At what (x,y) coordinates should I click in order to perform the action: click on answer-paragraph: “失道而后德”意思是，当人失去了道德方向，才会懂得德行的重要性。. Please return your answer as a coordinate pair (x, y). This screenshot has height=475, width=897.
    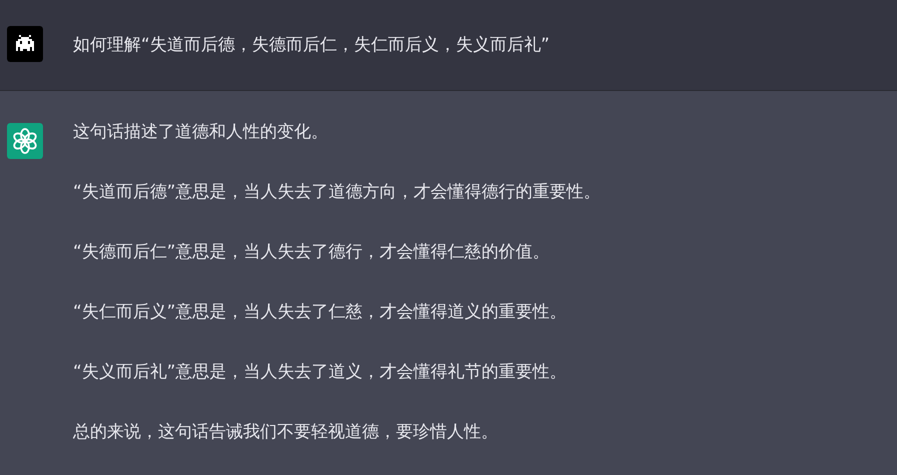
    Looking at the image, I should click on (337, 192).